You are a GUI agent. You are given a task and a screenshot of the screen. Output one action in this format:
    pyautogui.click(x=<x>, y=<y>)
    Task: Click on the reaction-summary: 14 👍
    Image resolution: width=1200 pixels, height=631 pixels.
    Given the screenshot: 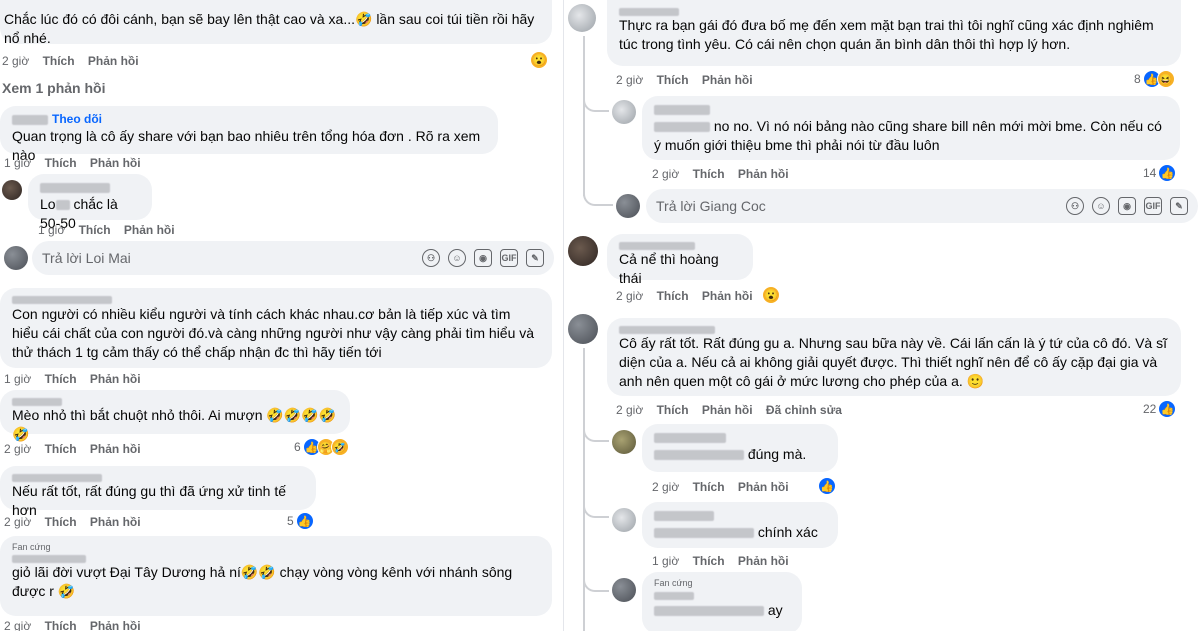 What is the action you would take?
    pyautogui.click(x=1160, y=173)
    